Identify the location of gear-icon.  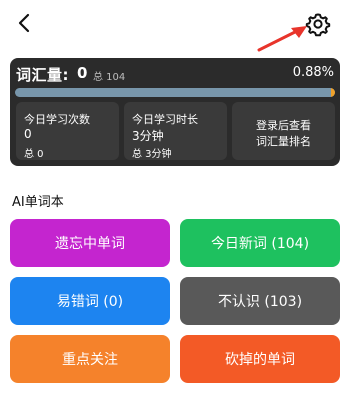
(318, 24).